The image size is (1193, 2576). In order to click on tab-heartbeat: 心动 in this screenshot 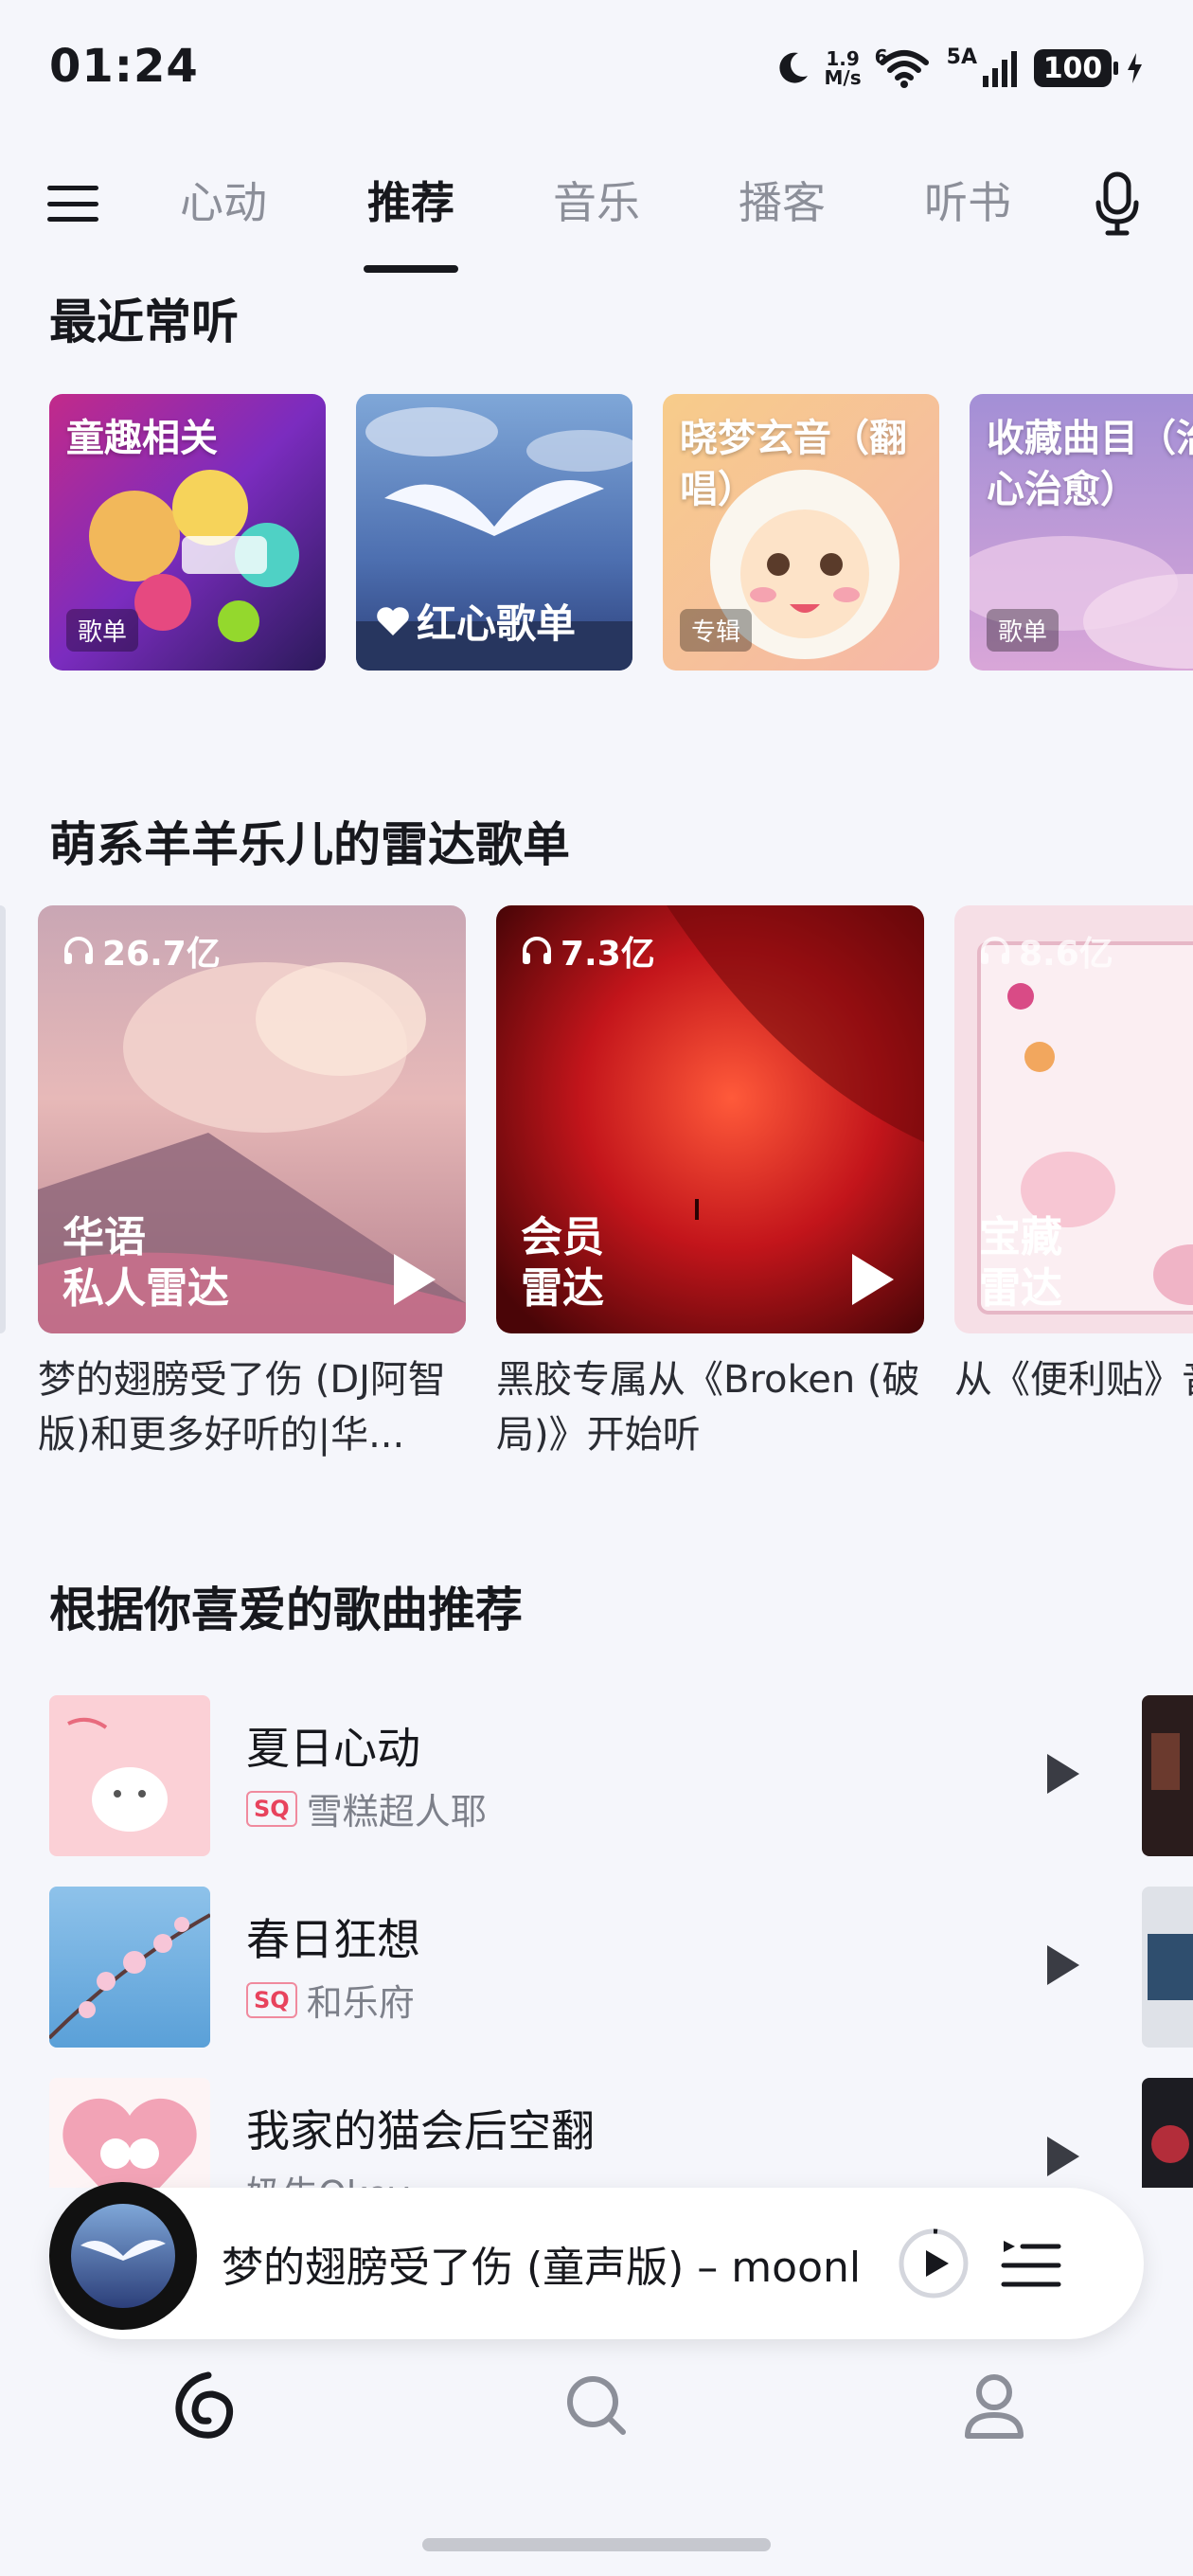, I will do `click(223, 206)`.